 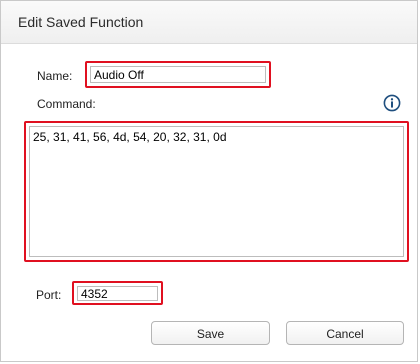 What do you see at coordinates (81, 22) in the screenshot?
I see `dialog-title: Edit Saved Function` at bounding box center [81, 22].